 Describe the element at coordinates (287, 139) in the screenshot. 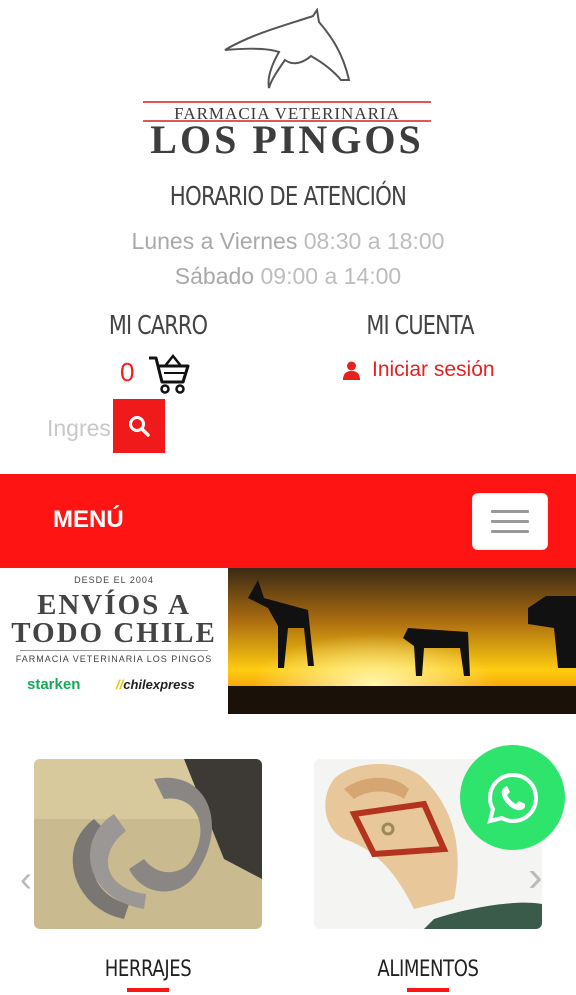

I see `logo-name: LOS PINGOS` at that location.